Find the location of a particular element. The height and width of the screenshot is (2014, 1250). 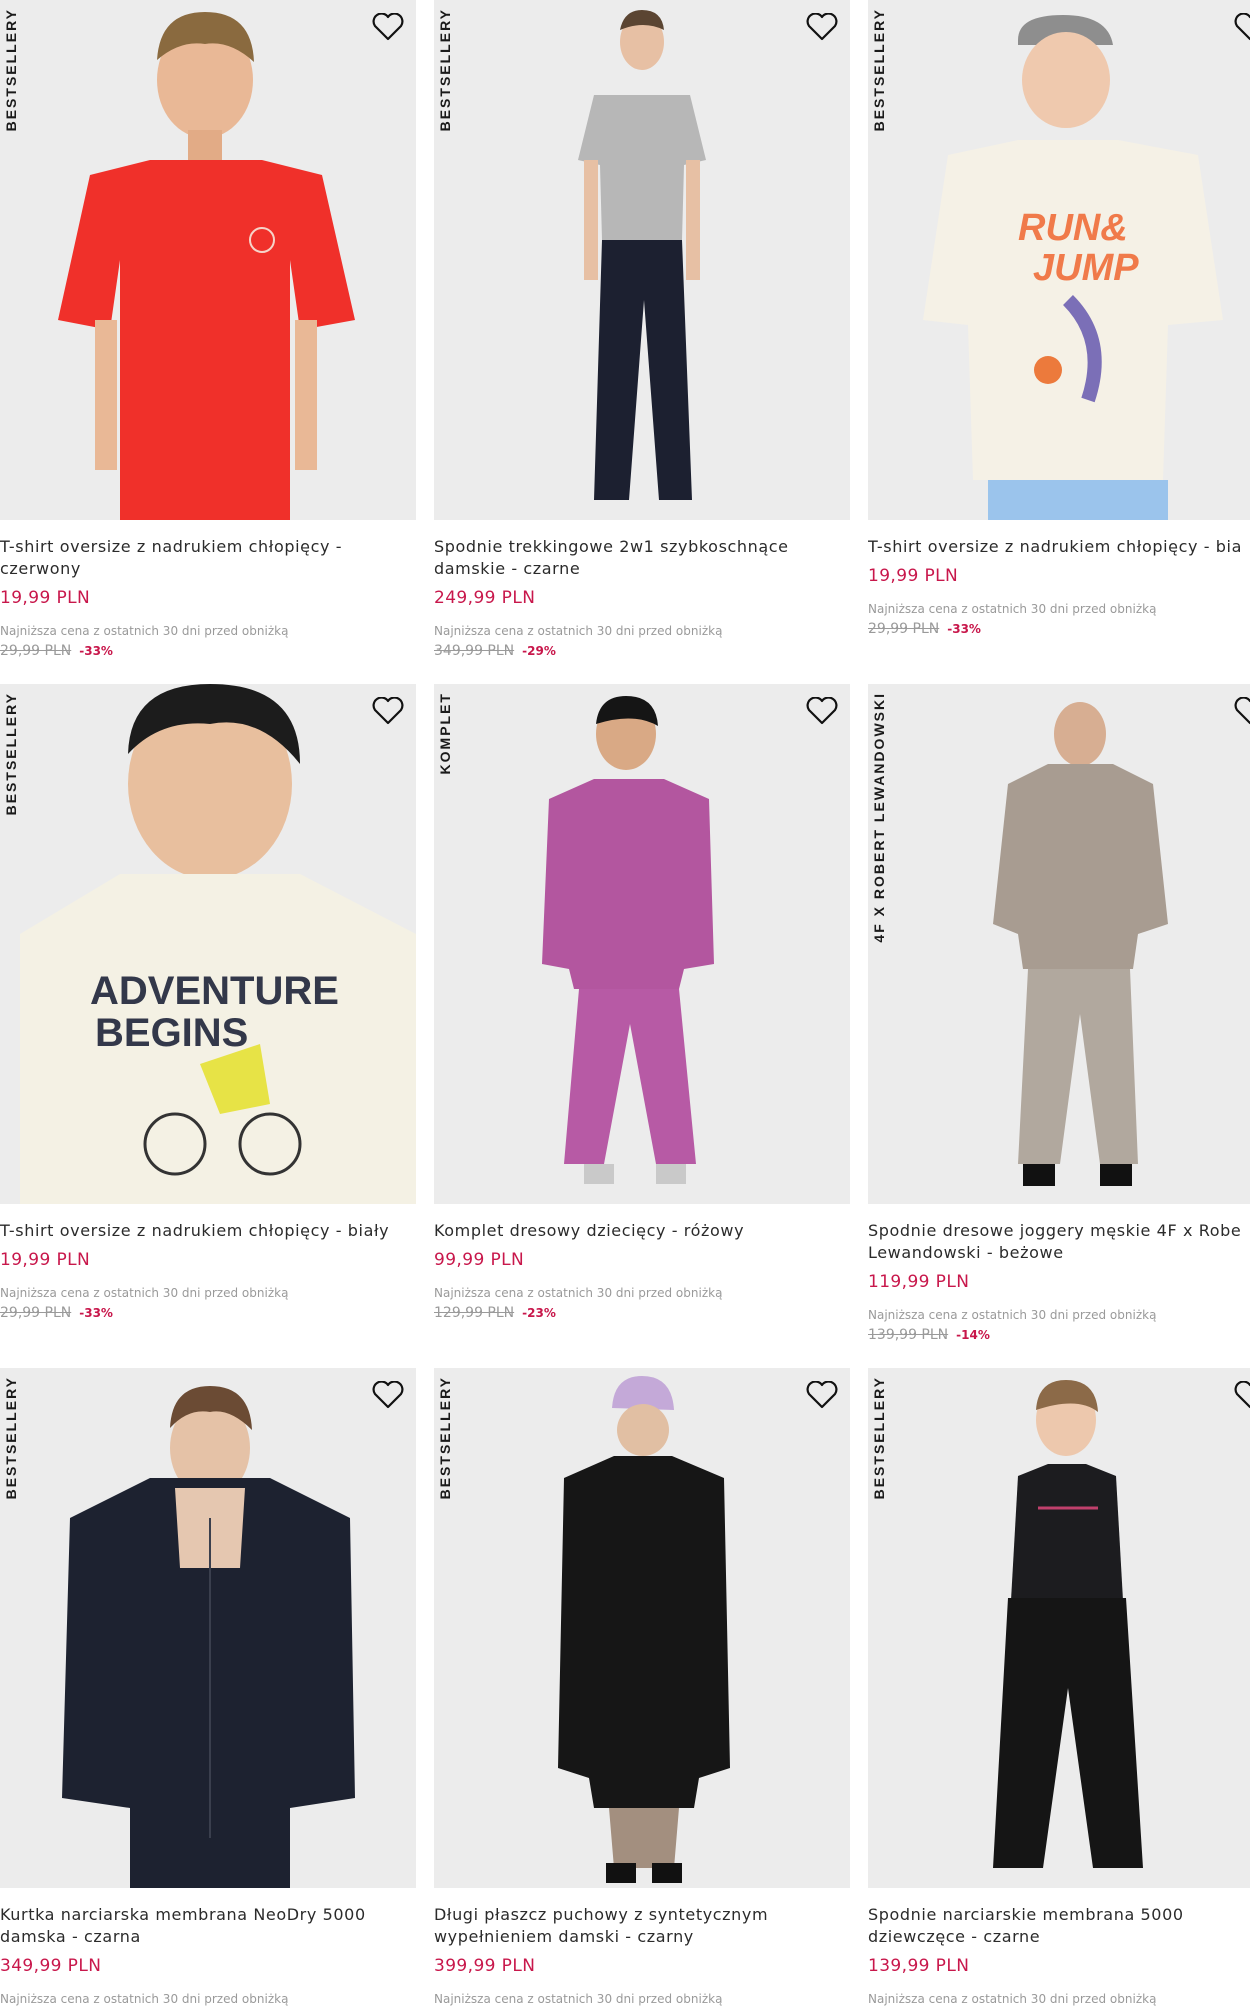

product-price: 349,99 PLN is located at coordinates (51, 1966).